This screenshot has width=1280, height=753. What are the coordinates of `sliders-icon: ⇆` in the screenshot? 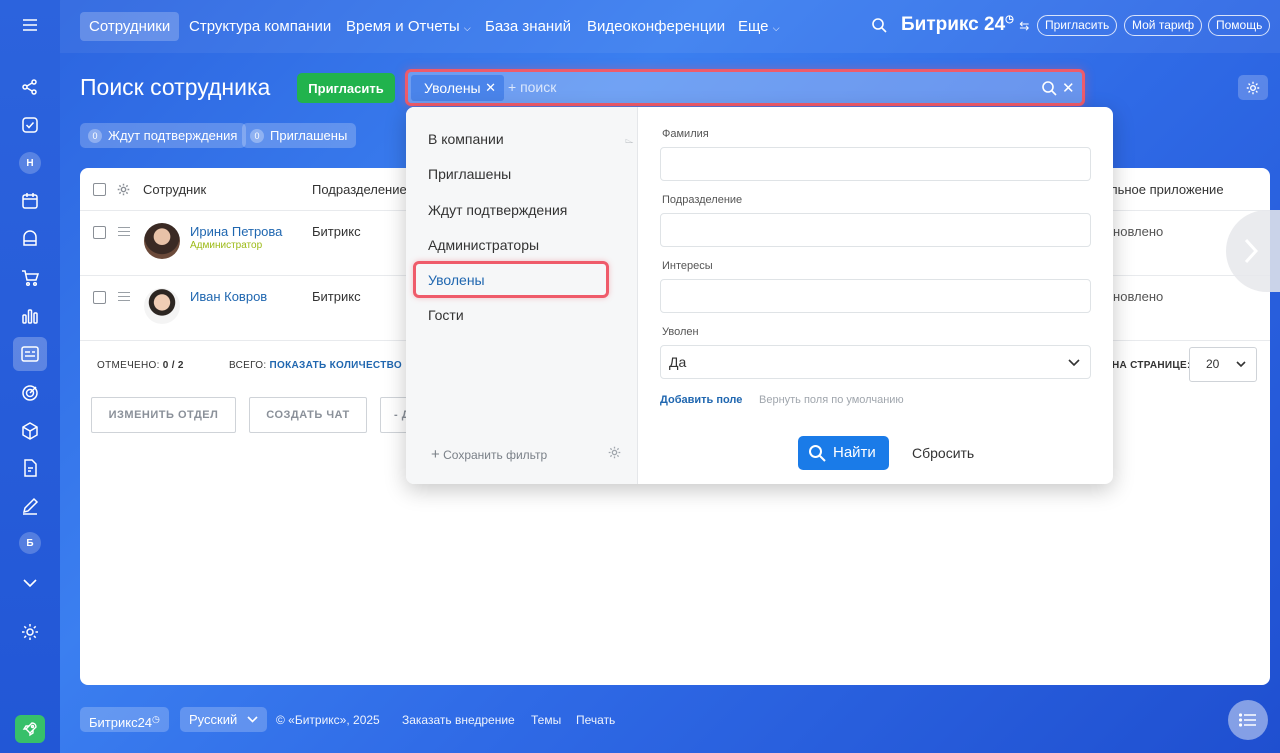 It's located at (1024, 26).